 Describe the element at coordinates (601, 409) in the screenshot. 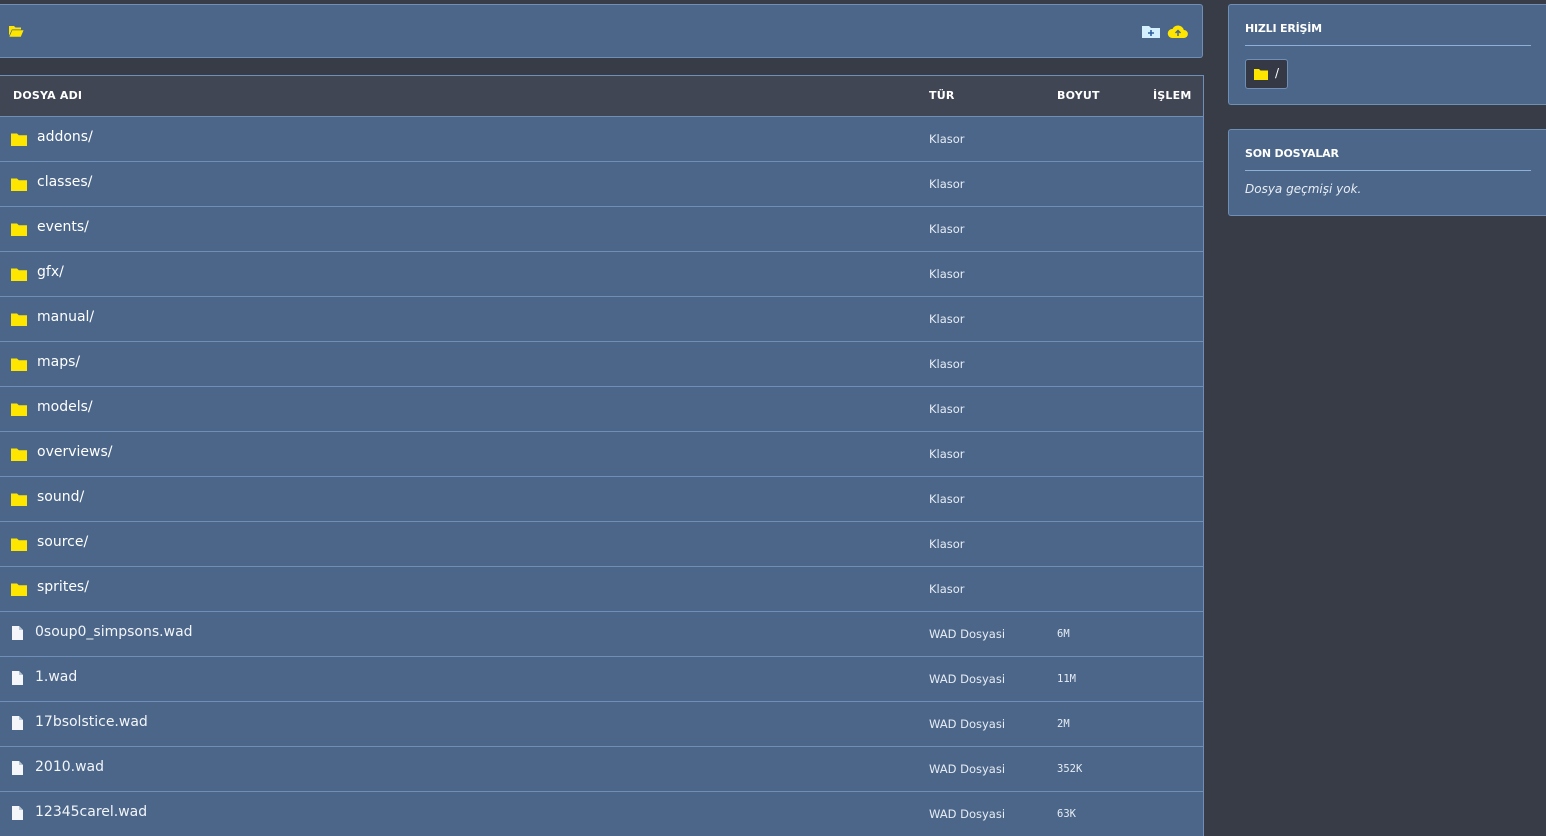

I see `folder-row: models/Klasor` at that location.